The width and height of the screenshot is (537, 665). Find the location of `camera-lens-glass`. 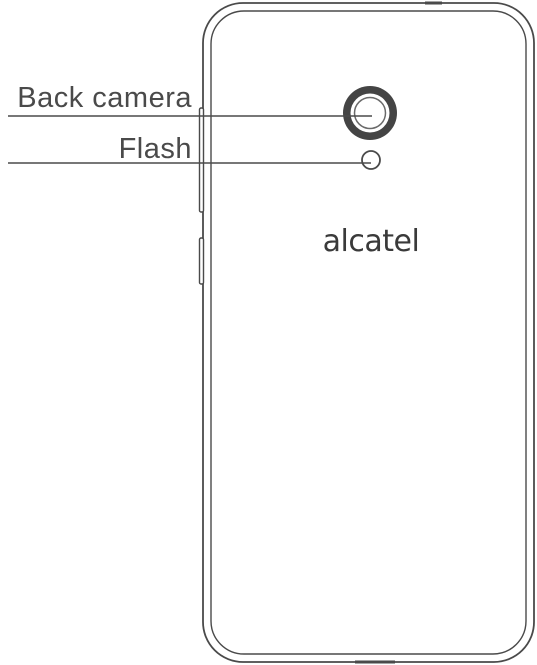

camera-lens-glass is located at coordinates (370, 113).